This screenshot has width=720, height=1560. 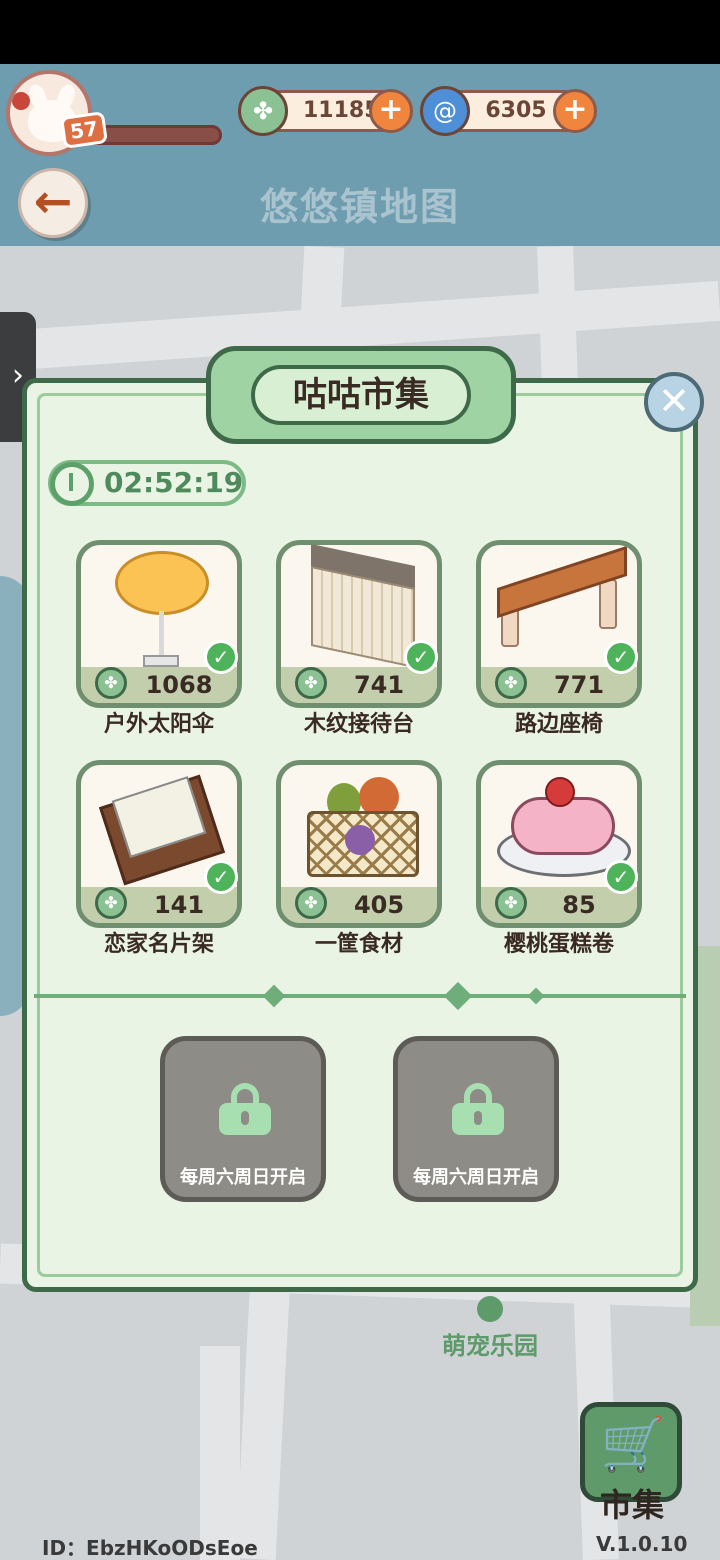 What do you see at coordinates (445, 111) in the screenshot?
I see `swirl-icon: @` at bounding box center [445, 111].